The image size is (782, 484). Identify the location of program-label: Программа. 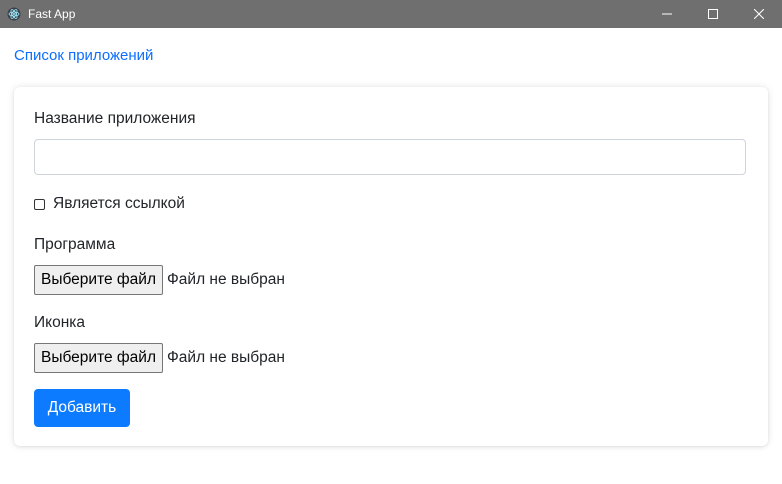
(75, 244).